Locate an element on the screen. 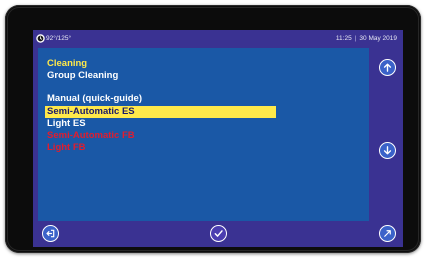 Image resolution: width=426 pixels, height=258 pixels. help-icon is located at coordinates (387, 233).